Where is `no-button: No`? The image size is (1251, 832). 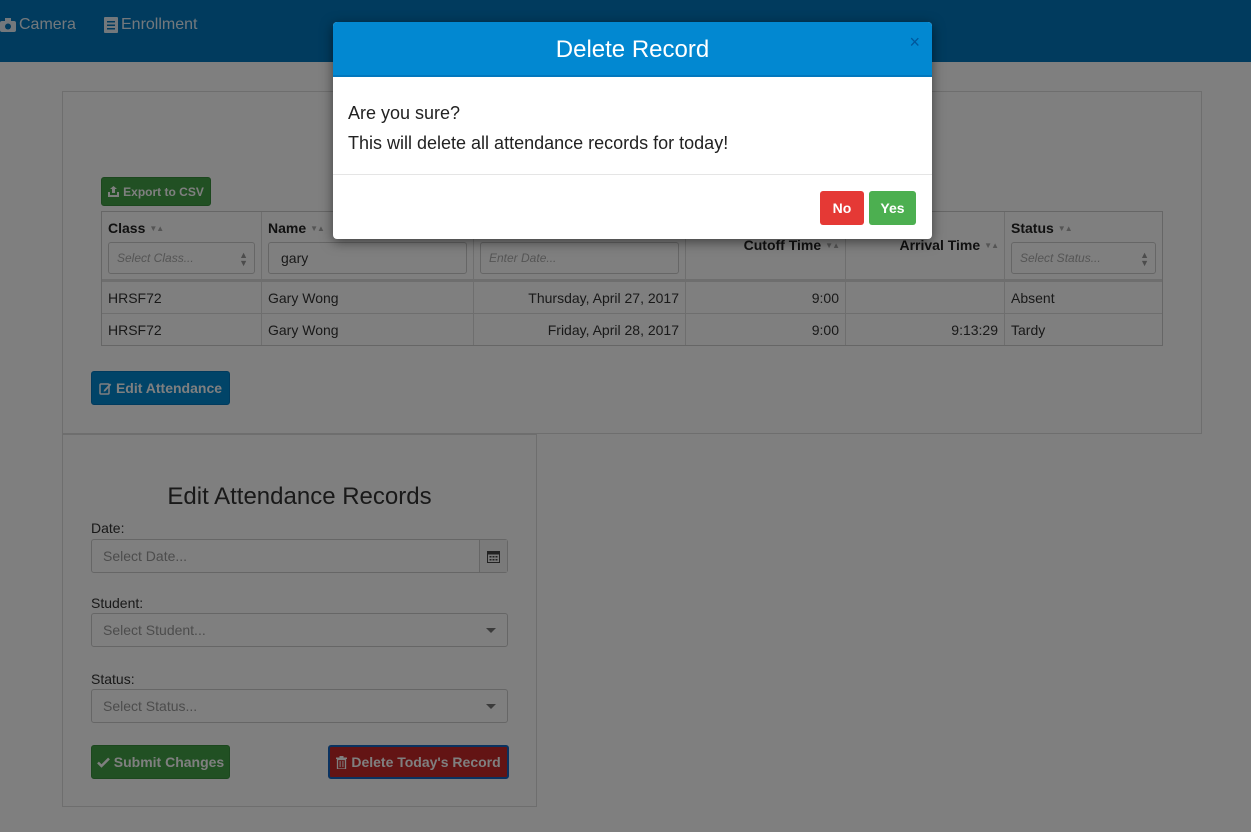
no-button: No is located at coordinates (842, 208).